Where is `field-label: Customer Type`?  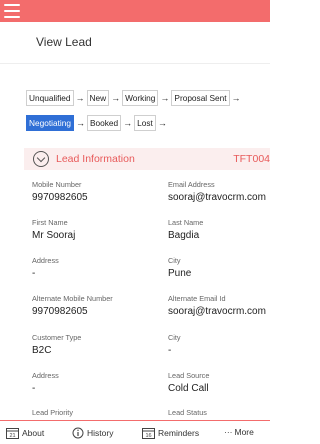
field-label: Customer Type is located at coordinates (57, 337).